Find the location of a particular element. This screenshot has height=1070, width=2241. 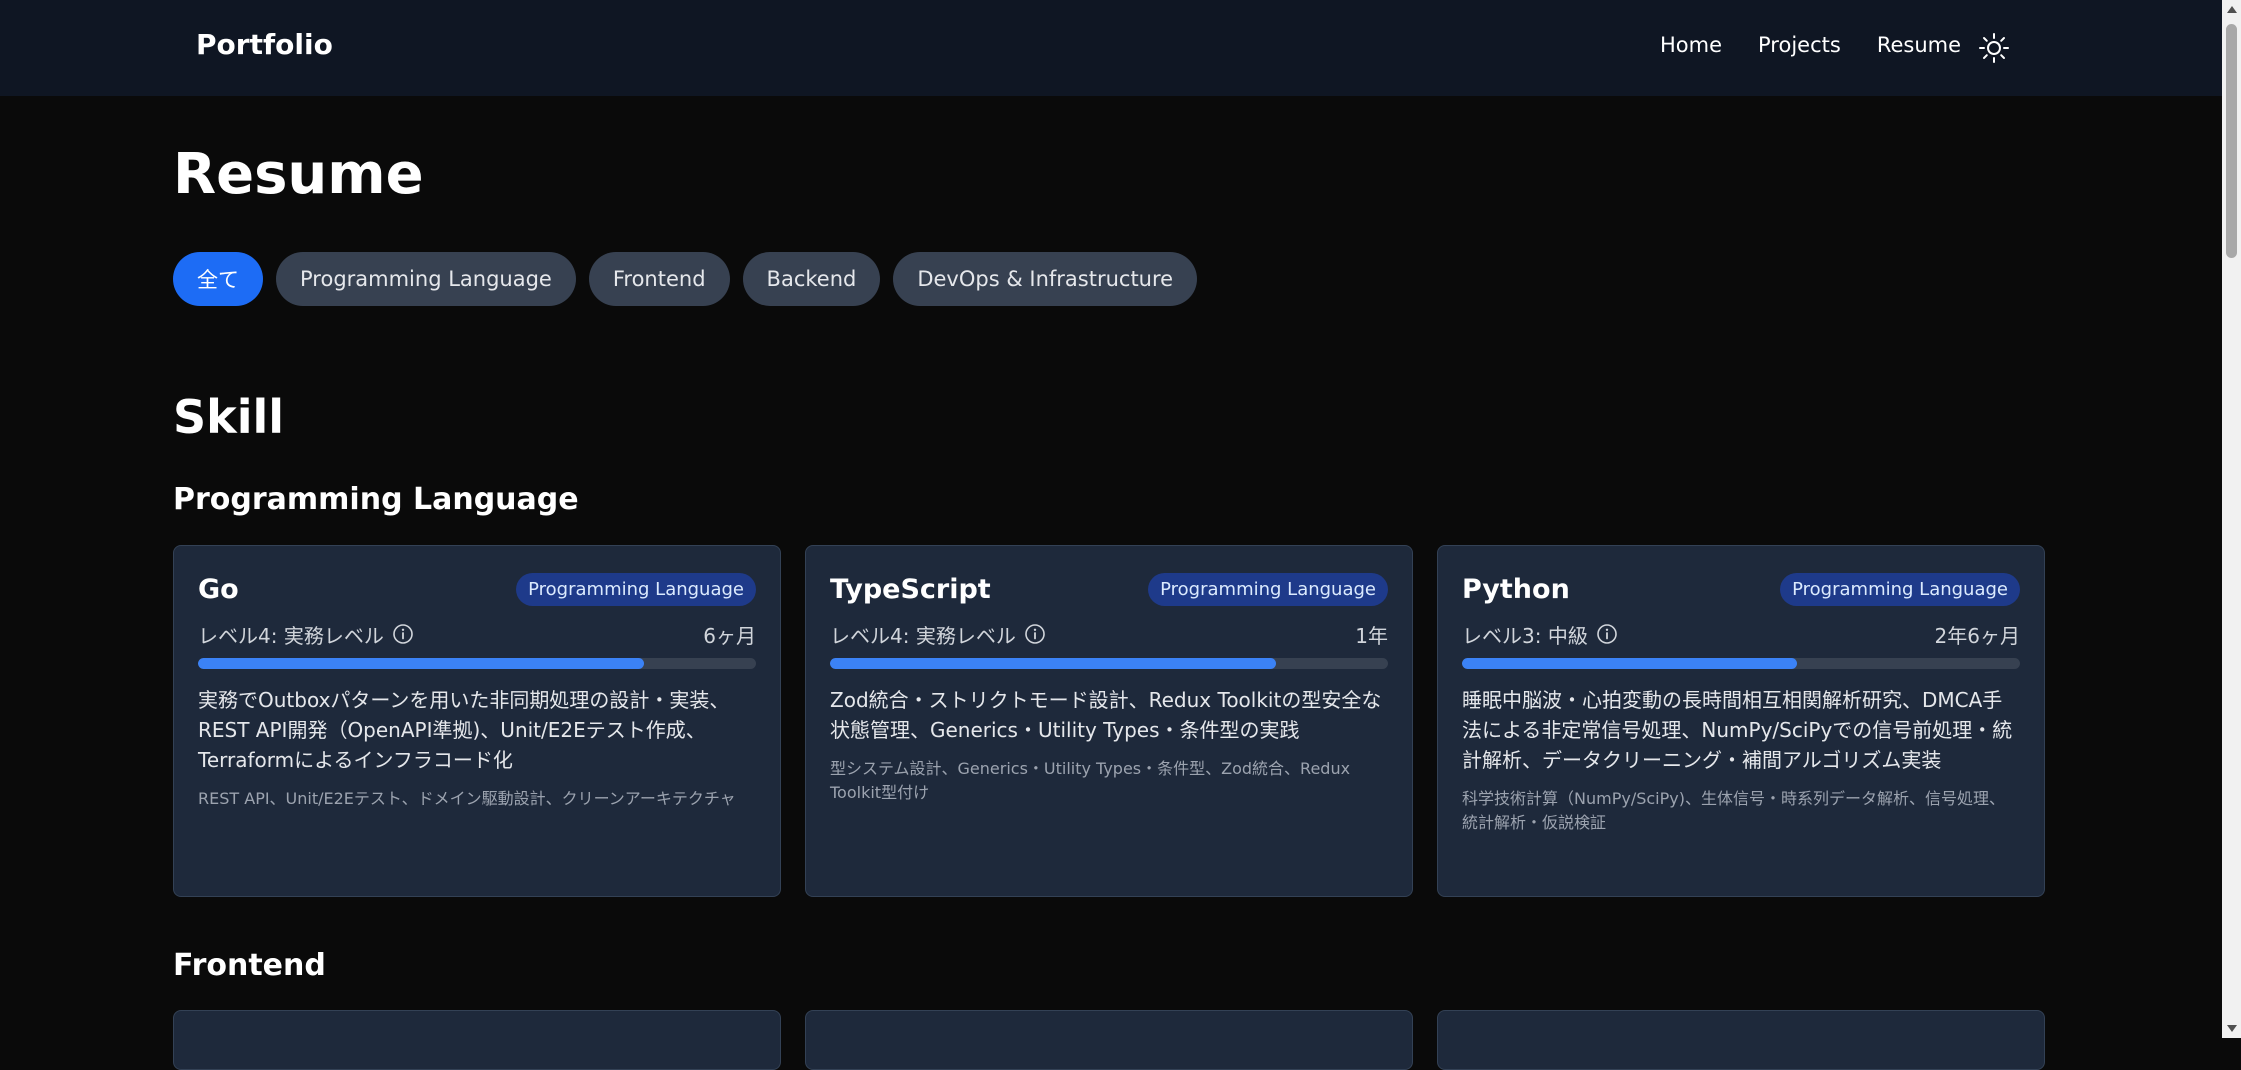

group-title-programming-language: Programming Language is located at coordinates (376, 499).